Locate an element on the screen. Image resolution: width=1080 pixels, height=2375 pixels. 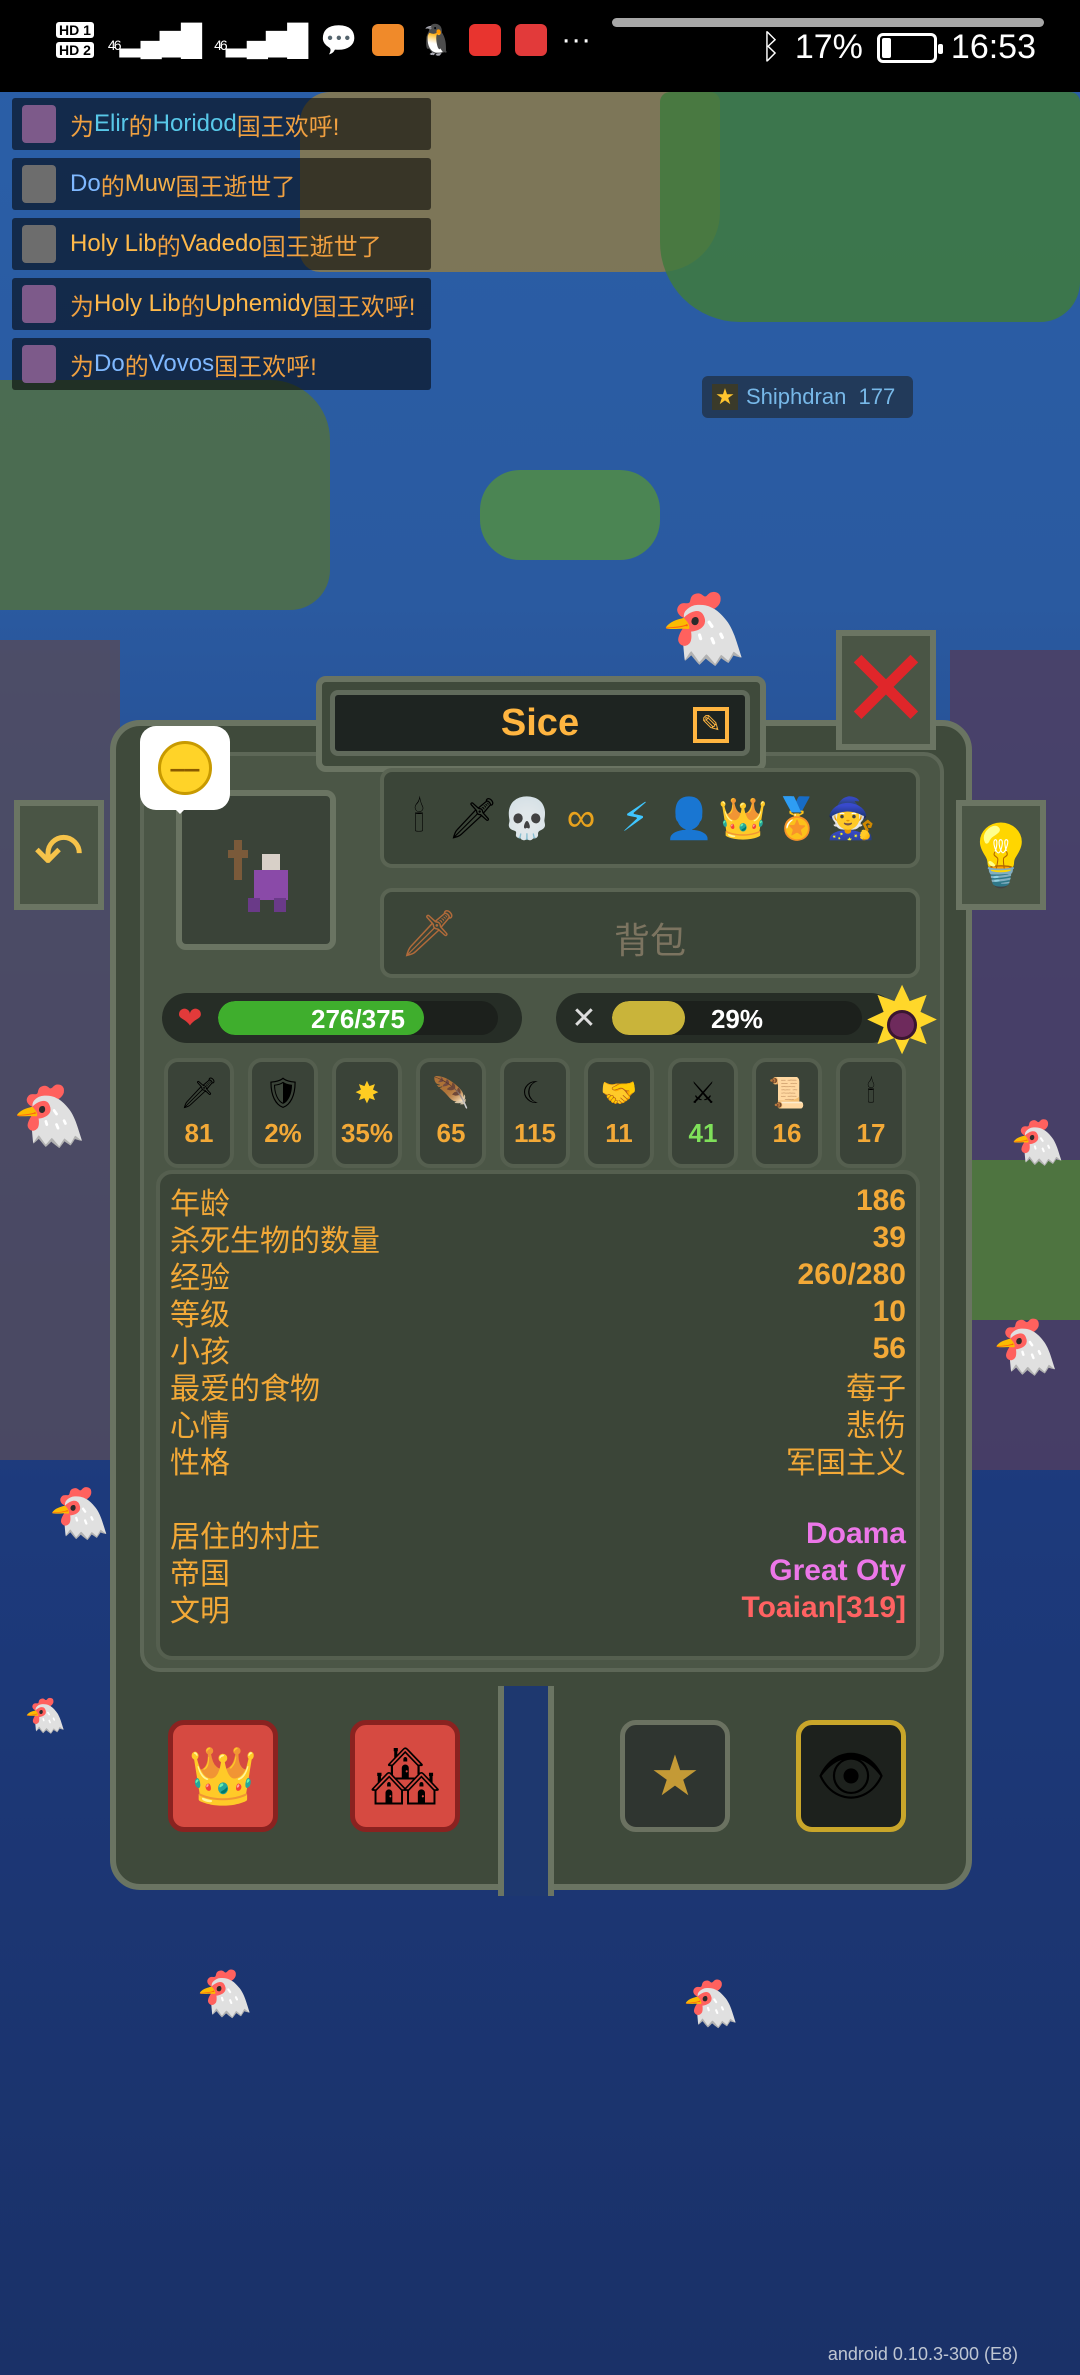
notification-item: 为 Elir 的 Horidod 国王欢呼! is located at coordinates (222, 124).